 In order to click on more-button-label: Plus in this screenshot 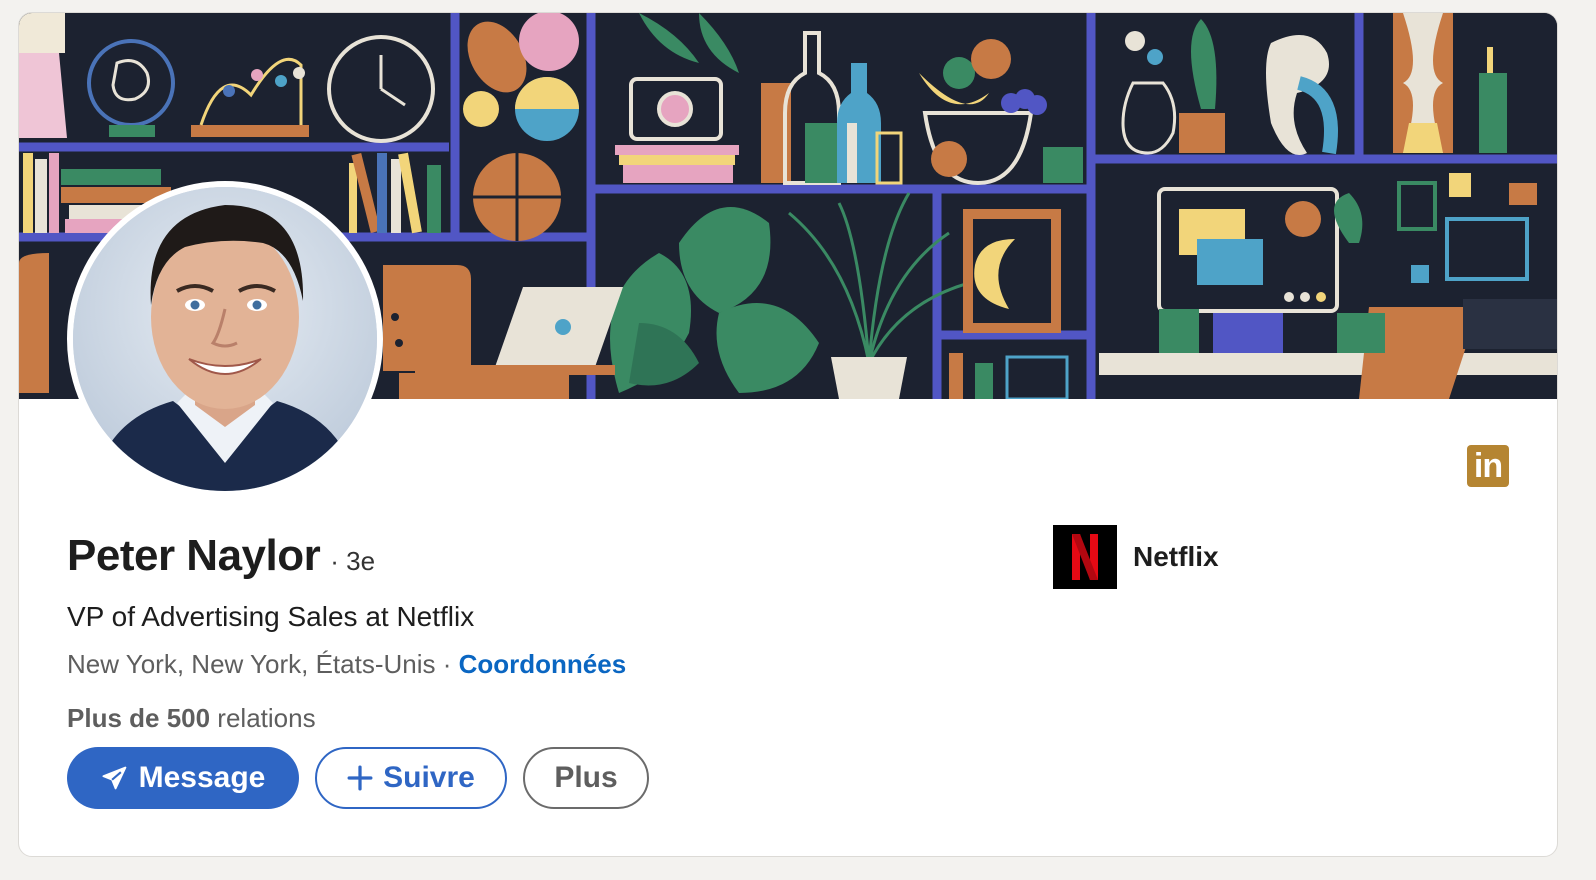, I will do `click(586, 777)`.